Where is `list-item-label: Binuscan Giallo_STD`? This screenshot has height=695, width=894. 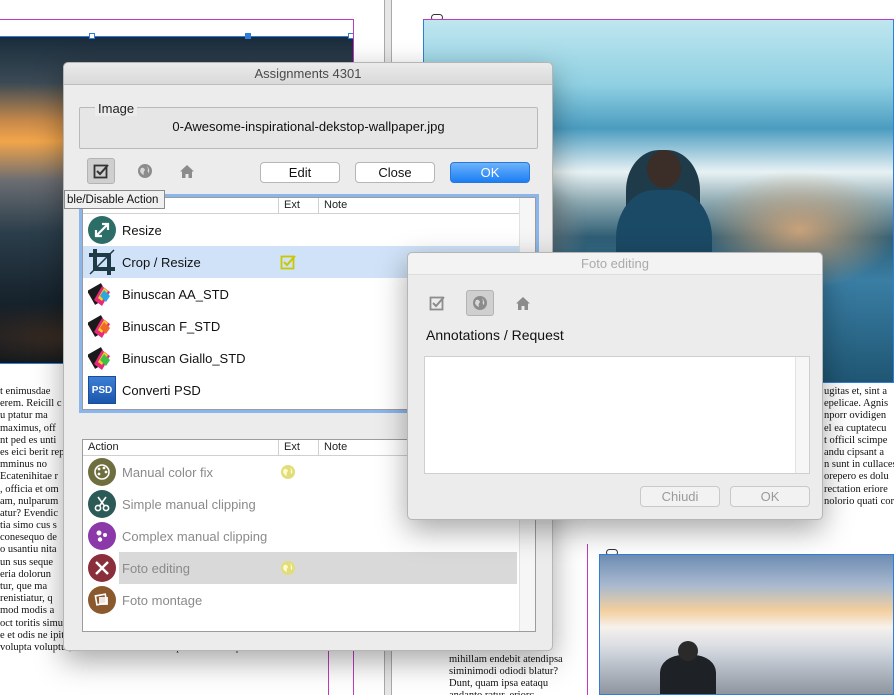
list-item-label: Binuscan Giallo_STD is located at coordinates (184, 358).